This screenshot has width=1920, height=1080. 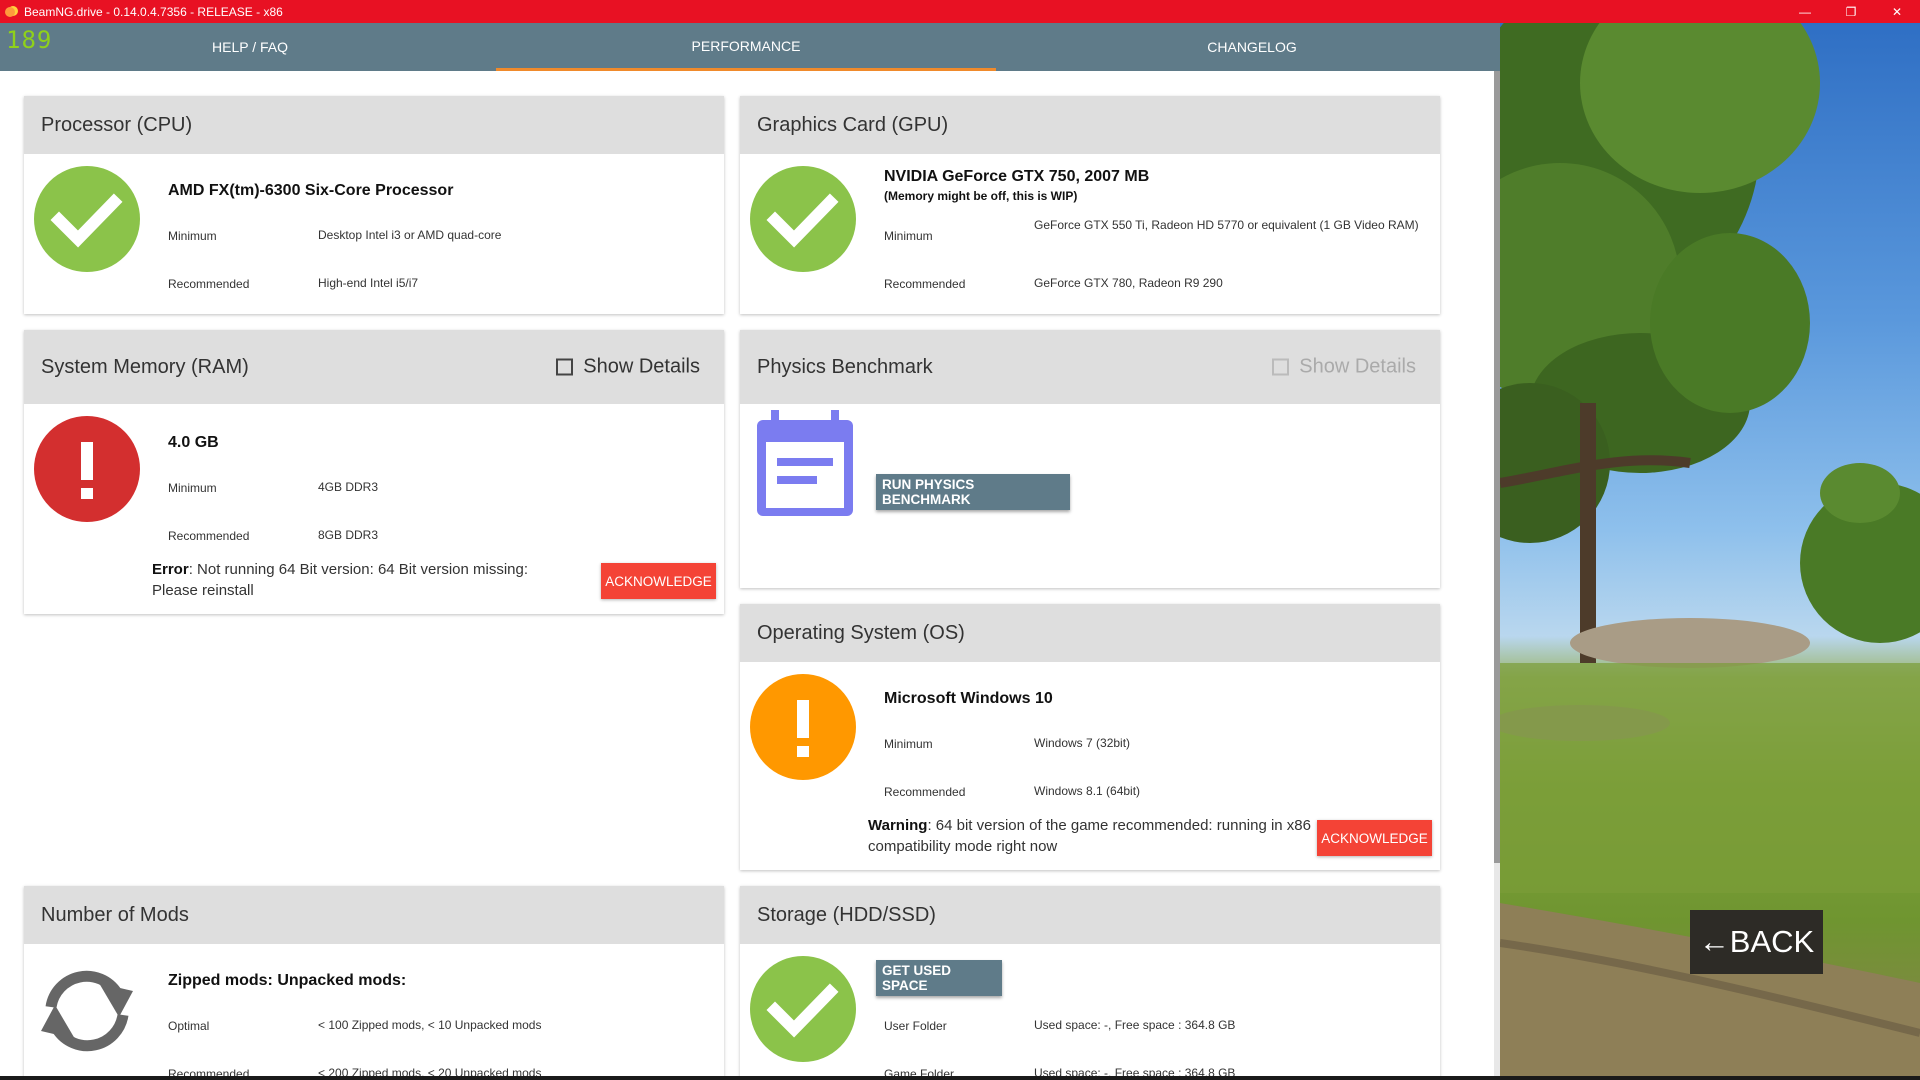 What do you see at coordinates (145, 366) in the screenshot?
I see `ram-card-title: System Memory (RAM)` at bounding box center [145, 366].